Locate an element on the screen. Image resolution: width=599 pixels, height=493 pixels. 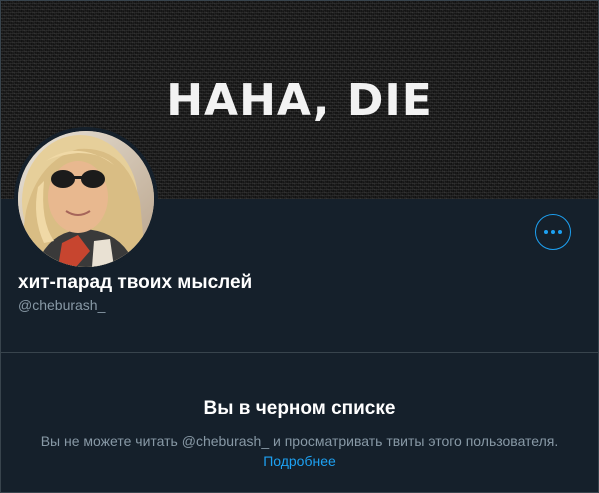
more-options-button is located at coordinates (553, 232).